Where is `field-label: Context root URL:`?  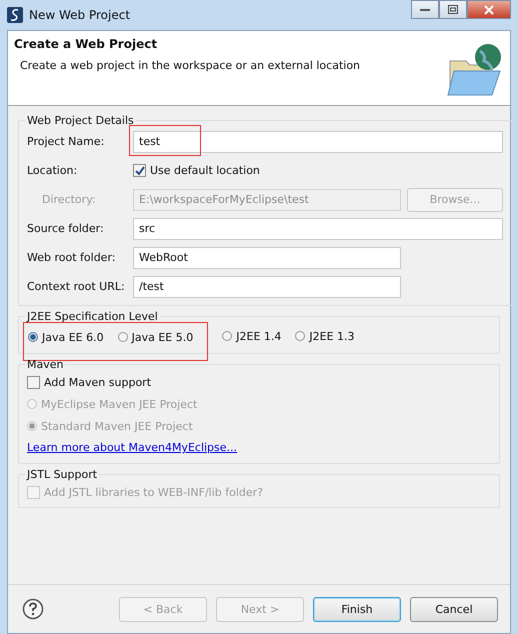
field-label: Context root URL: is located at coordinates (76, 286).